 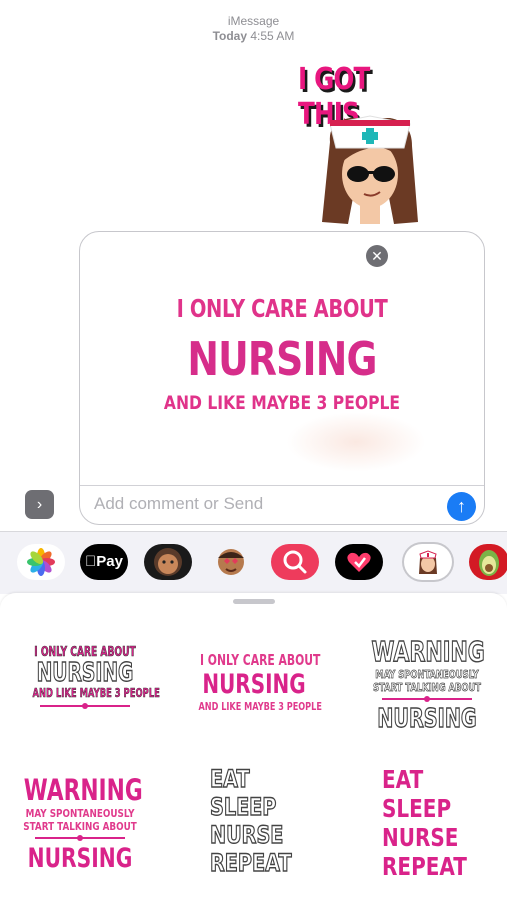 I want to click on avocado-sticker-app-button, so click(x=488, y=562).